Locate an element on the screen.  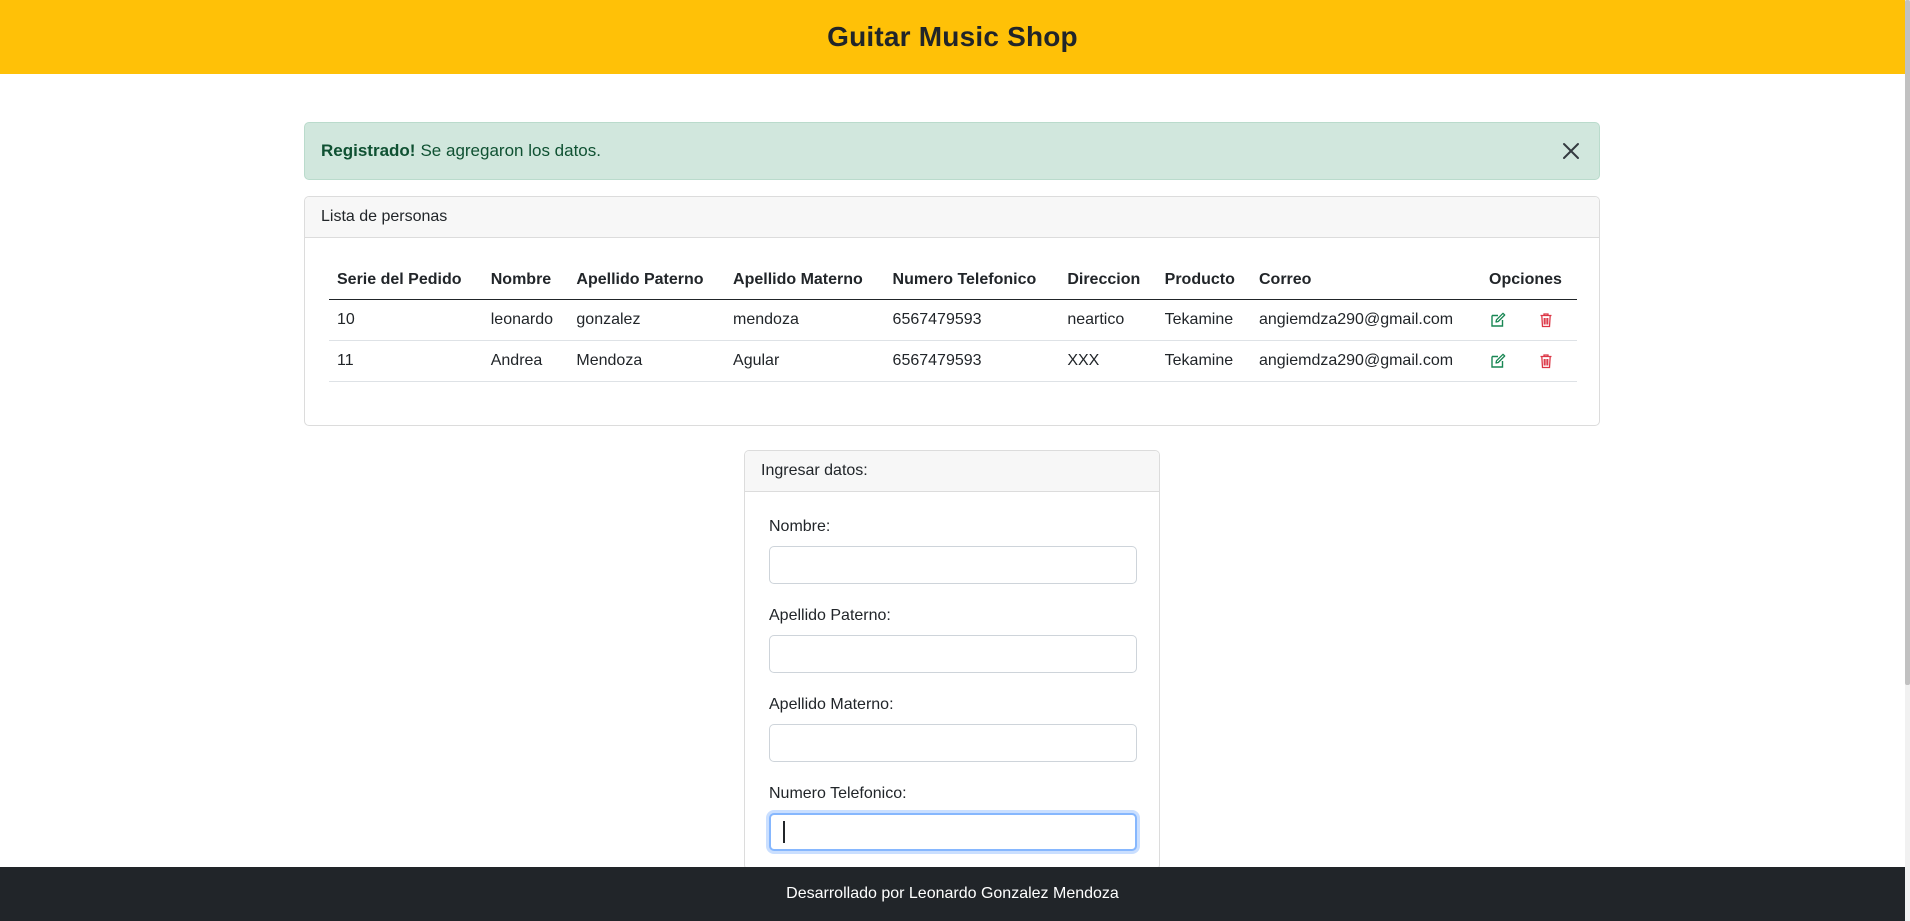
col-serie: Serie del Pedido is located at coordinates (406, 280).